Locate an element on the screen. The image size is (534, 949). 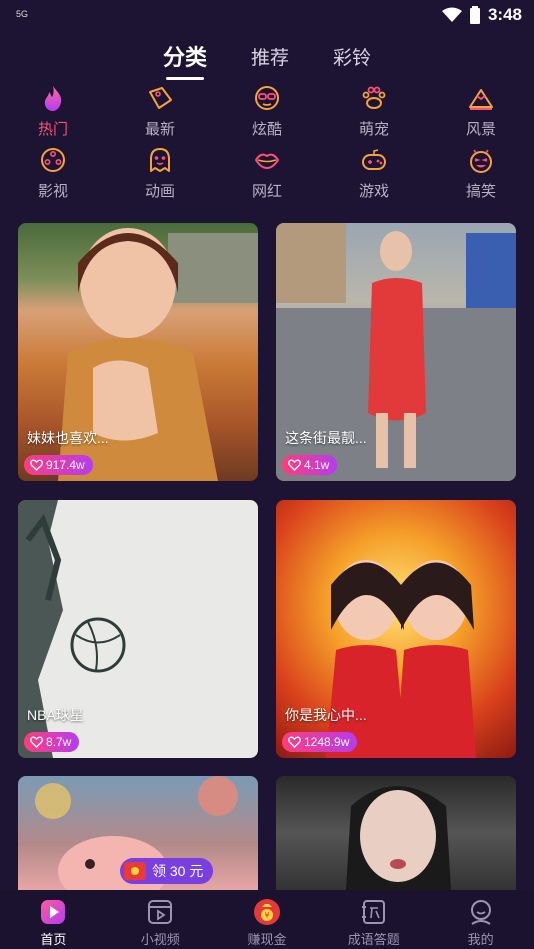
cash-reward-button: 领 30 元 is located at coordinates (167, 871).